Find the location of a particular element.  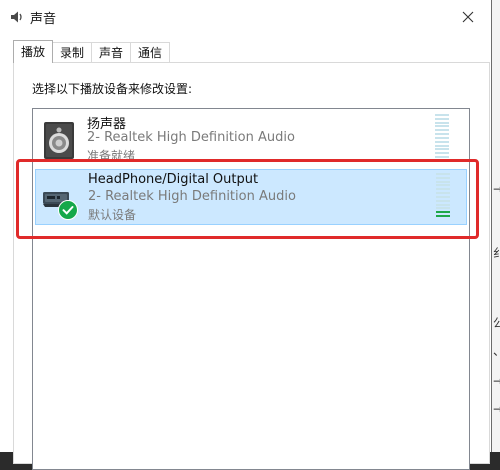

device-status: 默认设备 is located at coordinates (112, 215).